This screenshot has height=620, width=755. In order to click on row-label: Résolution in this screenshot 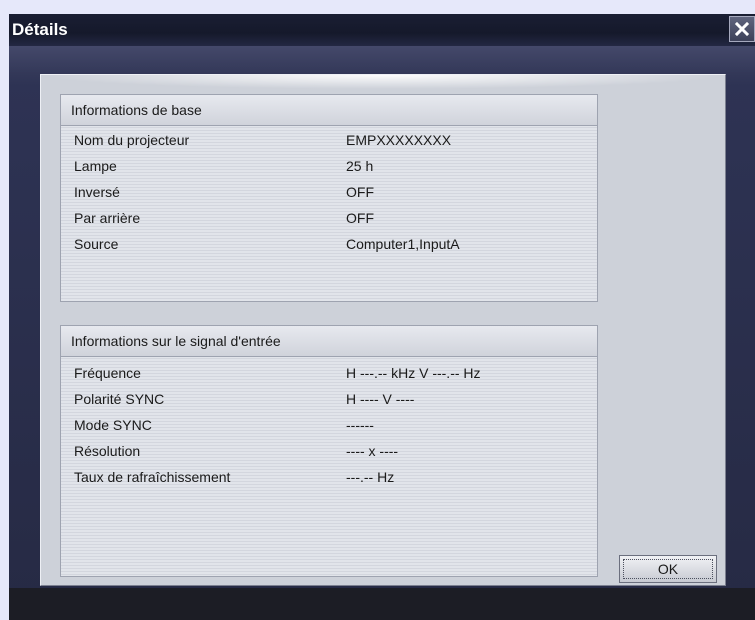, I will do `click(107, 451)`.